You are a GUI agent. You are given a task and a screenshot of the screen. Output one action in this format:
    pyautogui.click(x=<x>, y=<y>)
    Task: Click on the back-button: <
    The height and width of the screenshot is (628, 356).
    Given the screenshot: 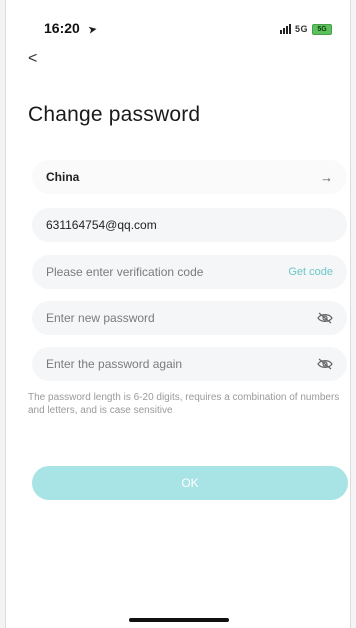 What is the action you would take?
    pyautogui.click(x=32, y=59)
    